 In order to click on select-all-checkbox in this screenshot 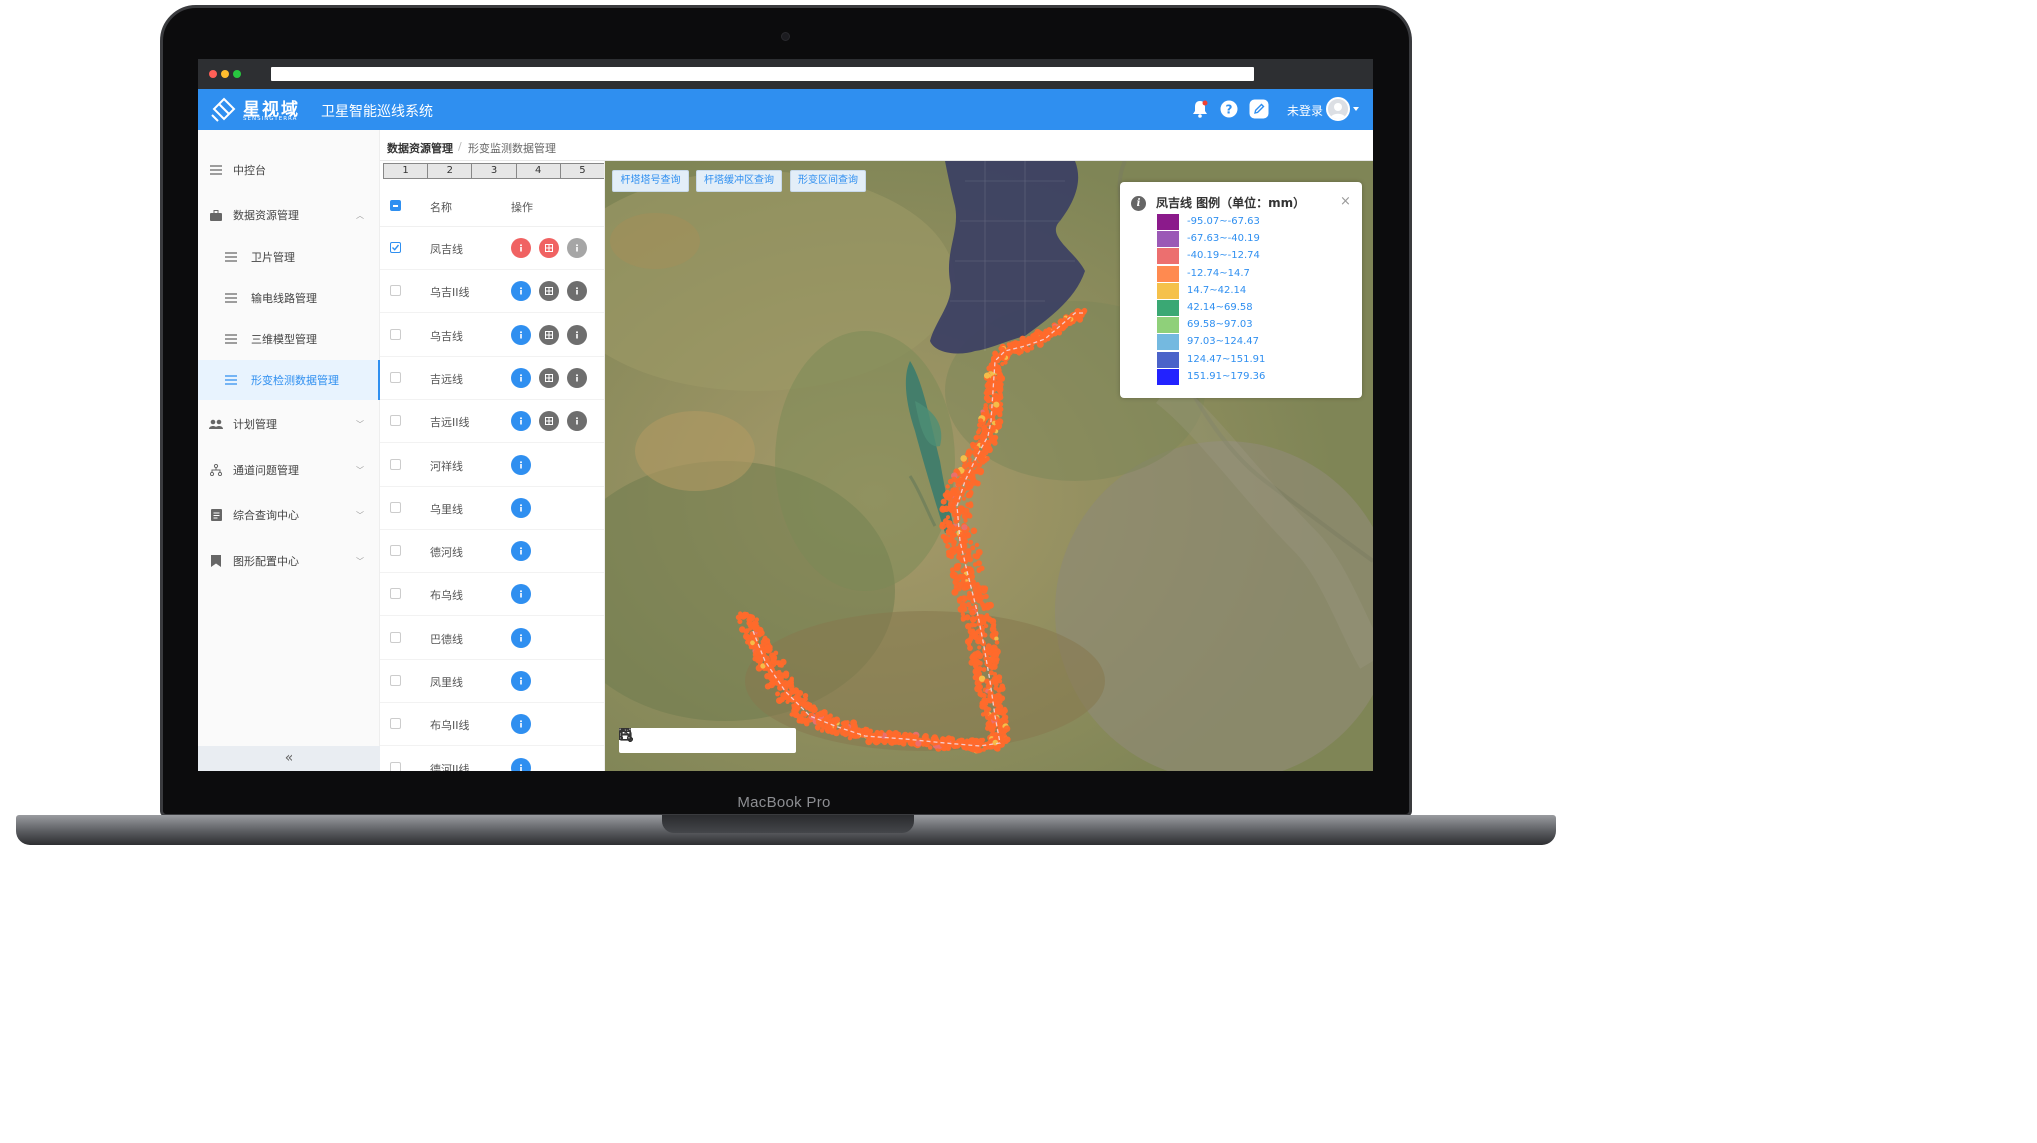, I will do `click(395, 205)`.